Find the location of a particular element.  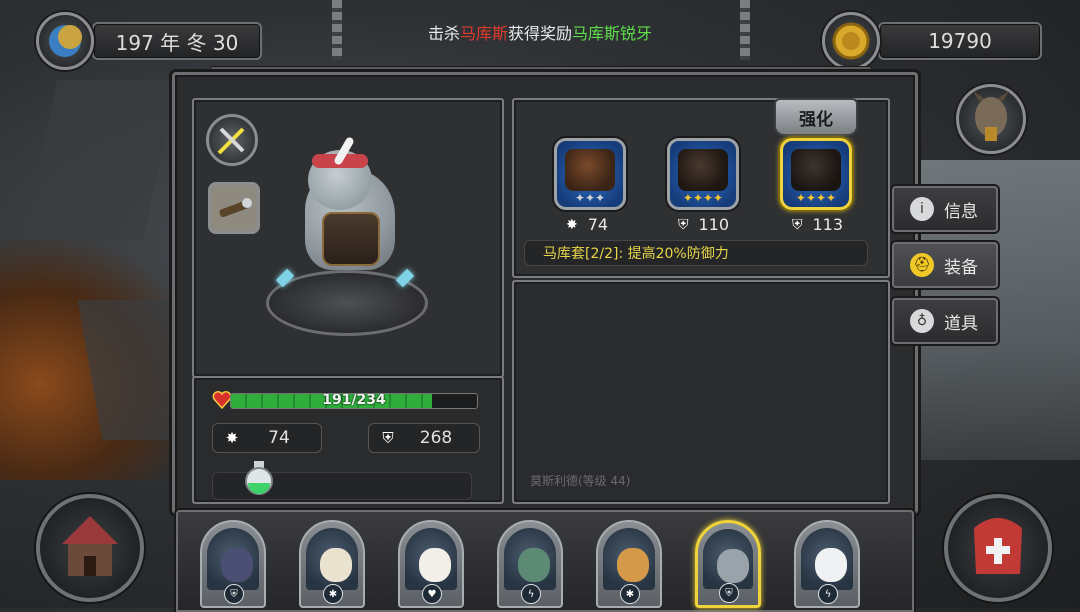

tab-info: i 信息 is located at coordinates (945, 209).